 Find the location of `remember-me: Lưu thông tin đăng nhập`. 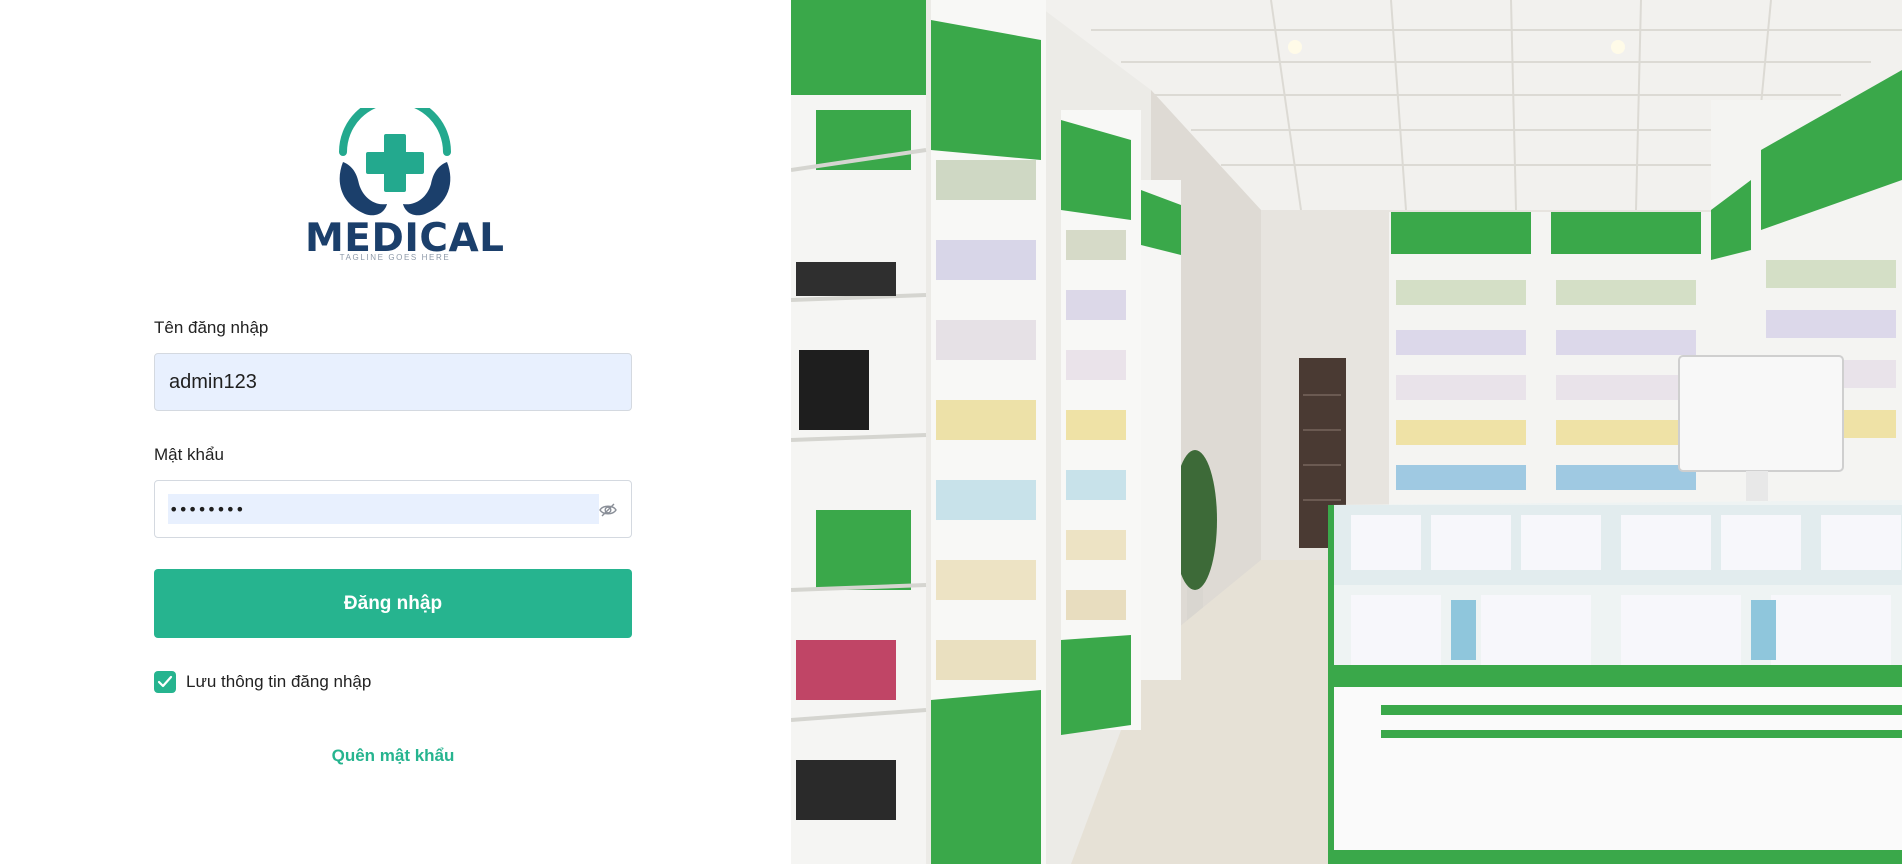

remember-me: Lưu thông tin đăng nhập is located at coordinates (262, 682).